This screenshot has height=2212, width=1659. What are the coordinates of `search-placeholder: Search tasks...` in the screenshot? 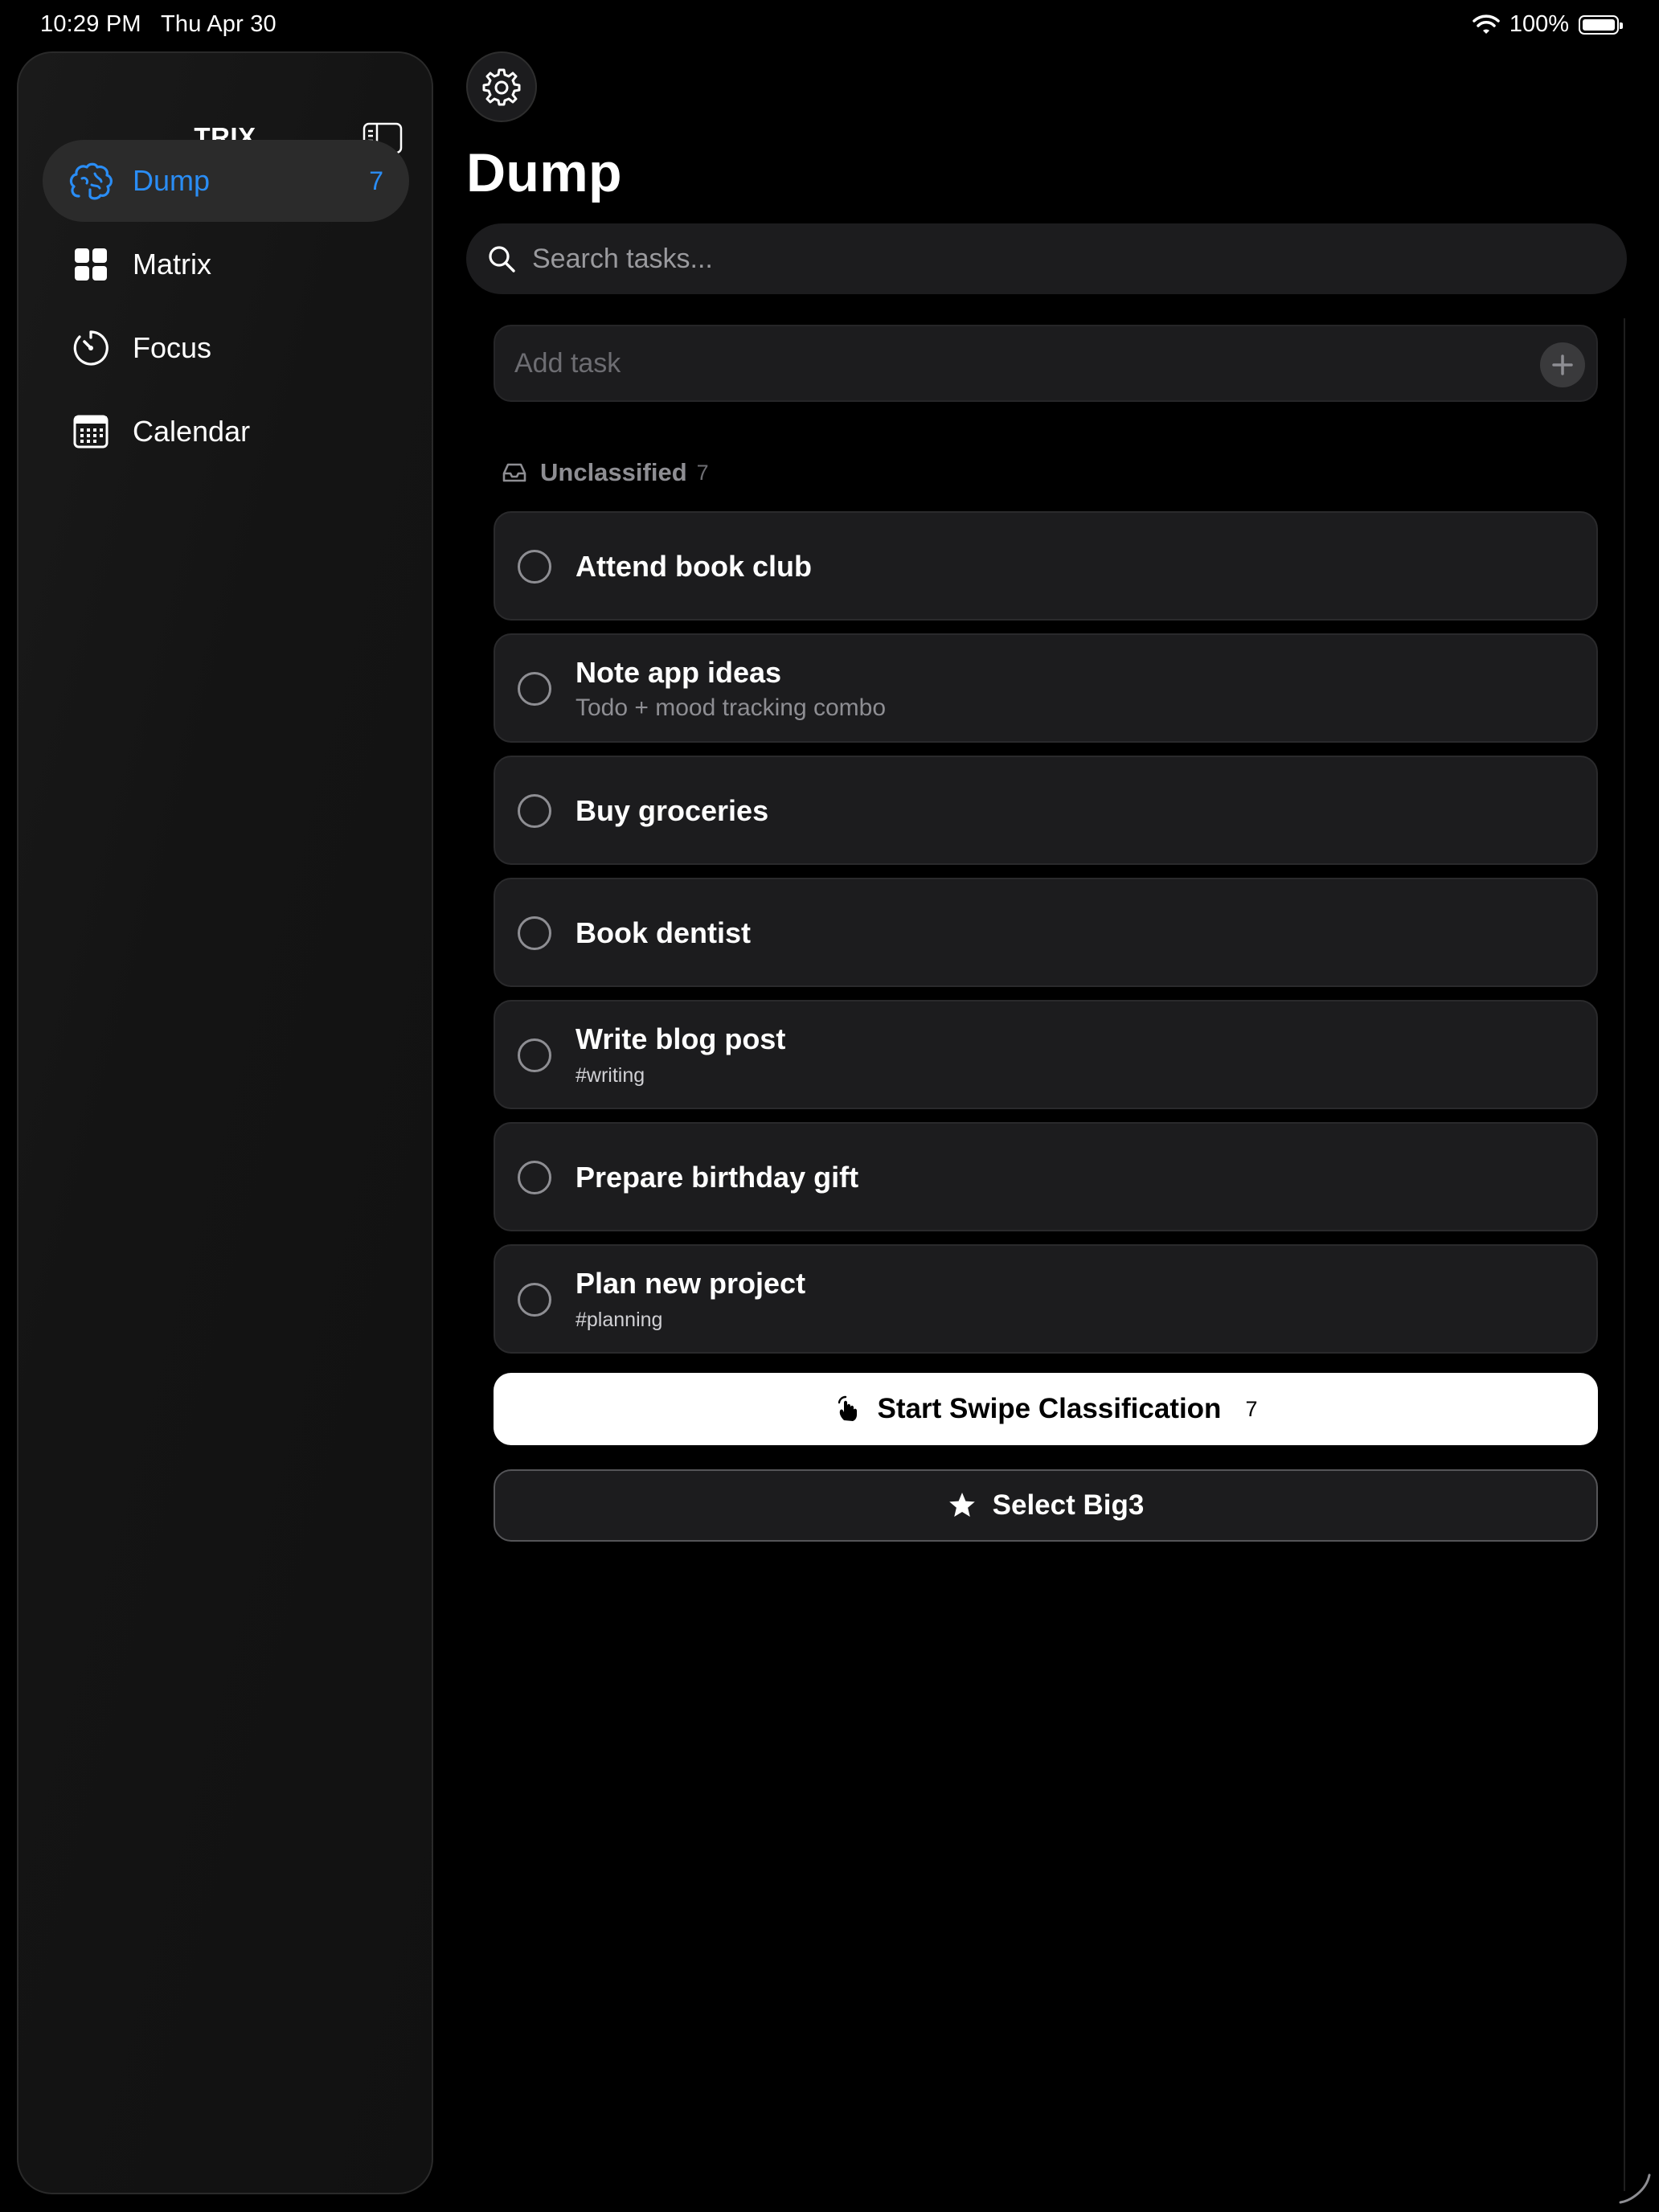 It's located at (622, 258).